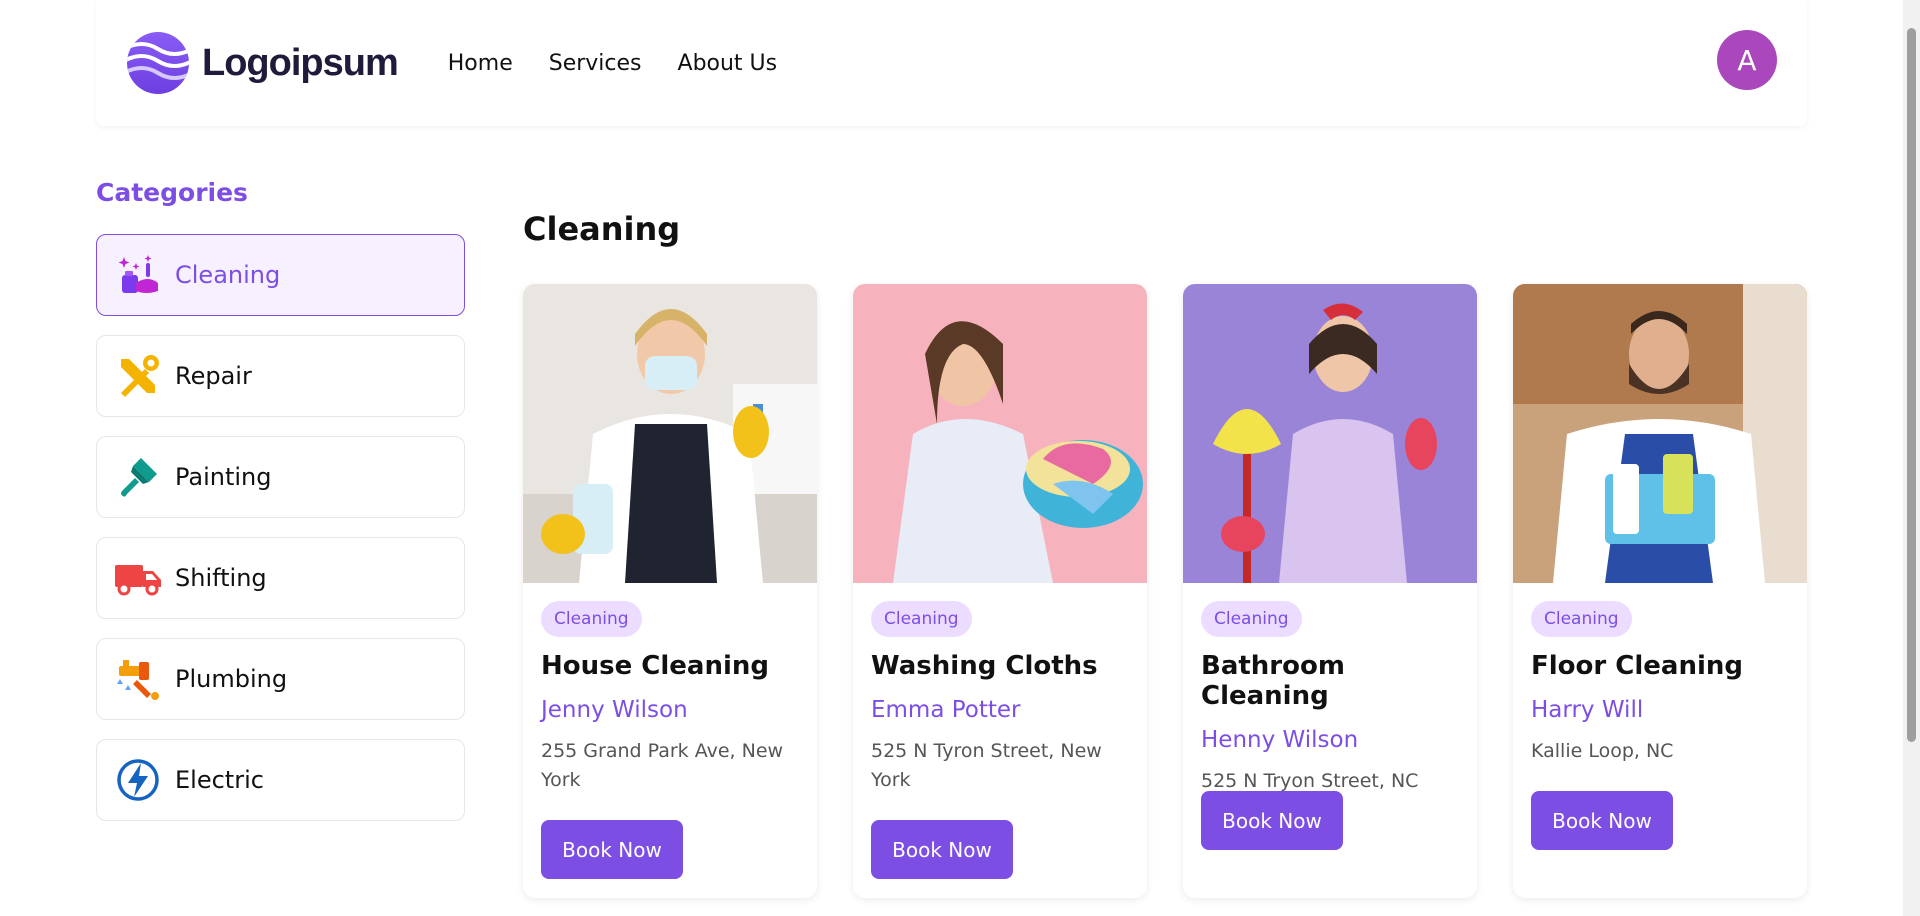 Image resolution: width=1920 pixels, height=916 pixels. I want to click on sidebar-item-label: Painting, so click(223, 477).